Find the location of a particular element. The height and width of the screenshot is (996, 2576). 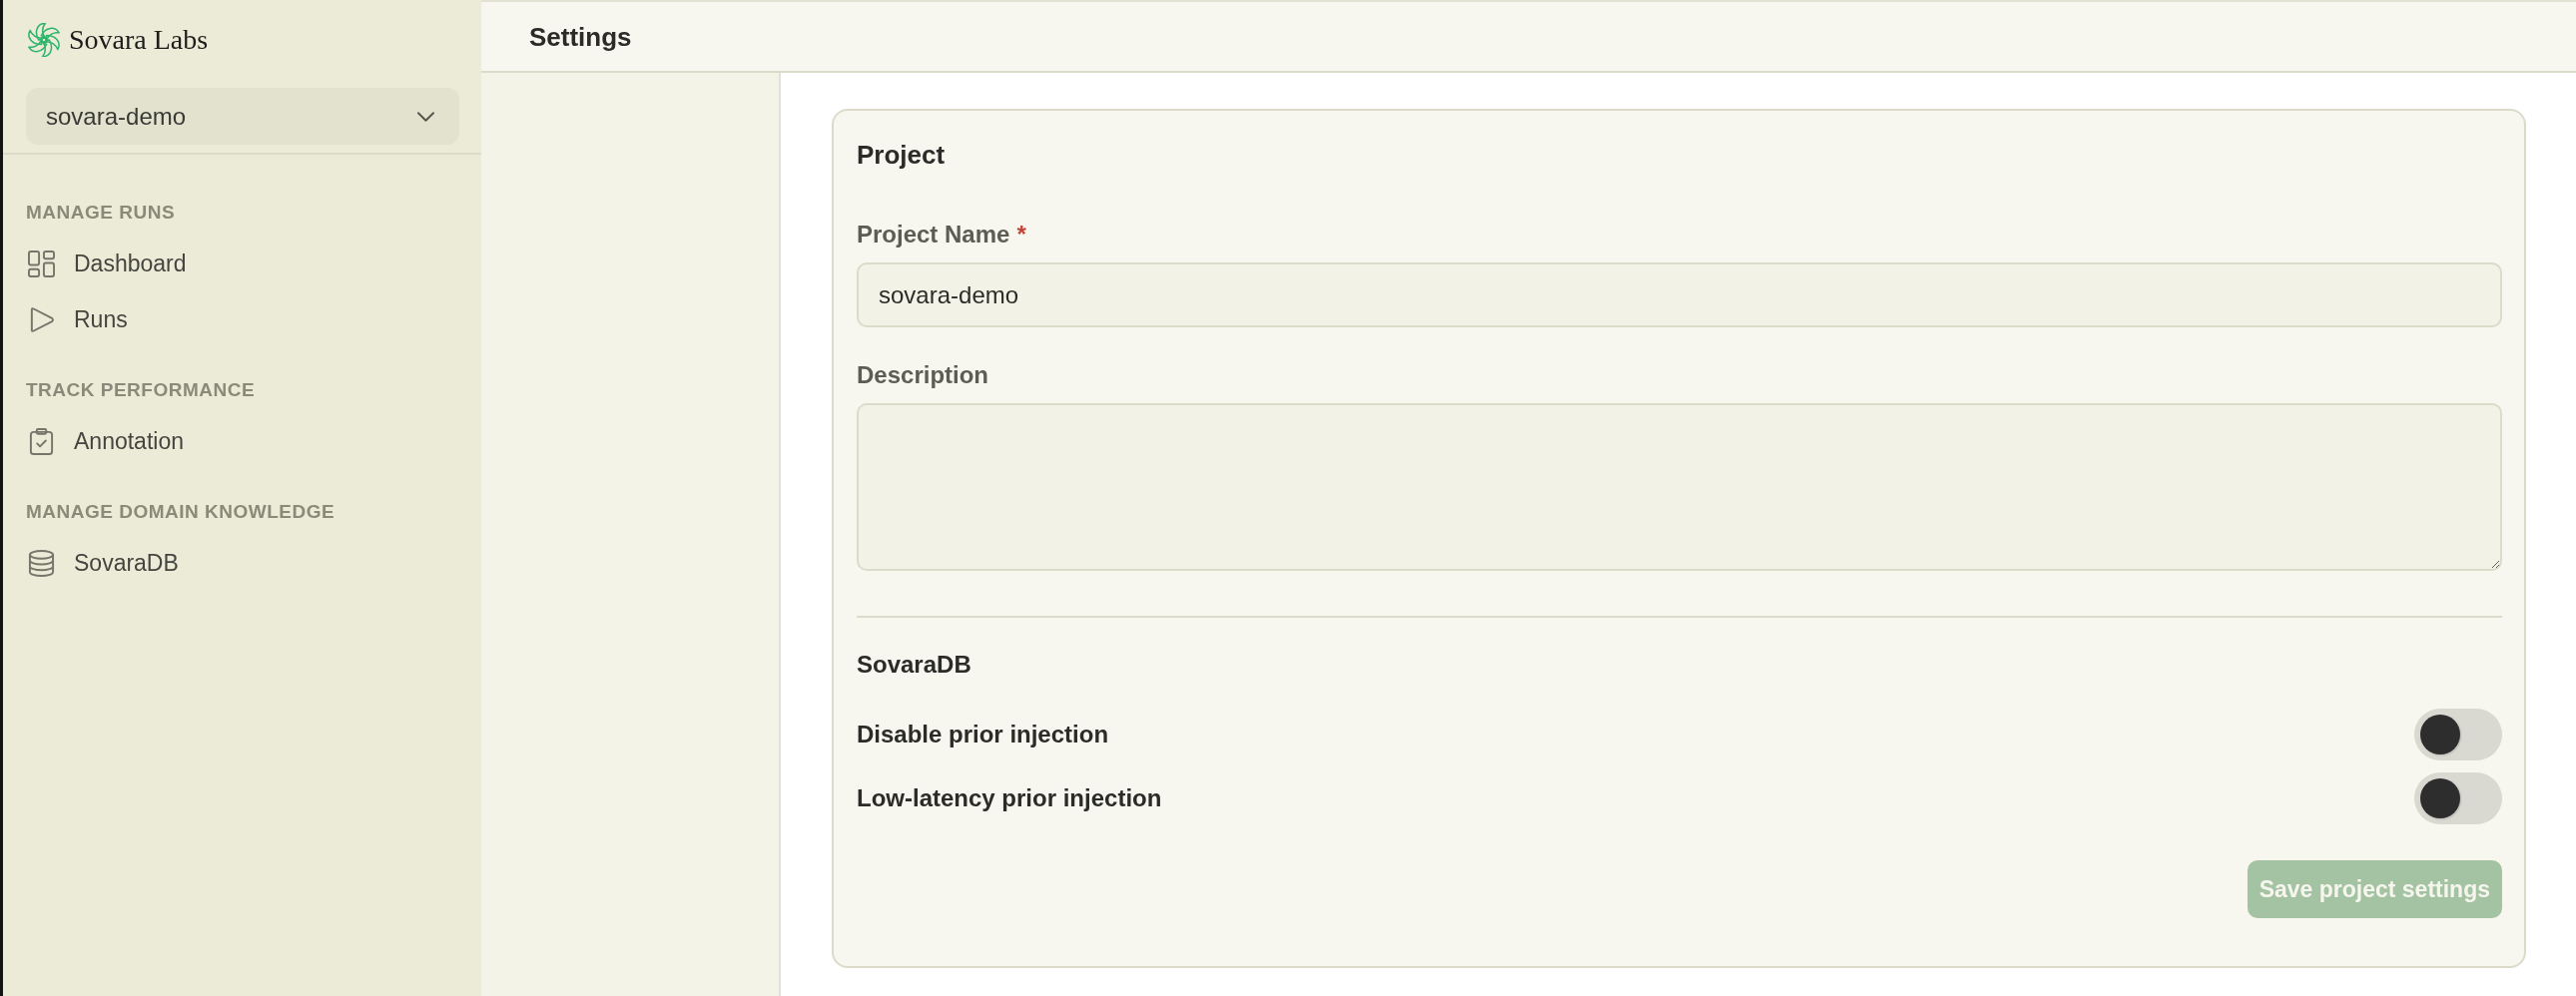

chevron-down-icon is located at coordinates (425, 116).